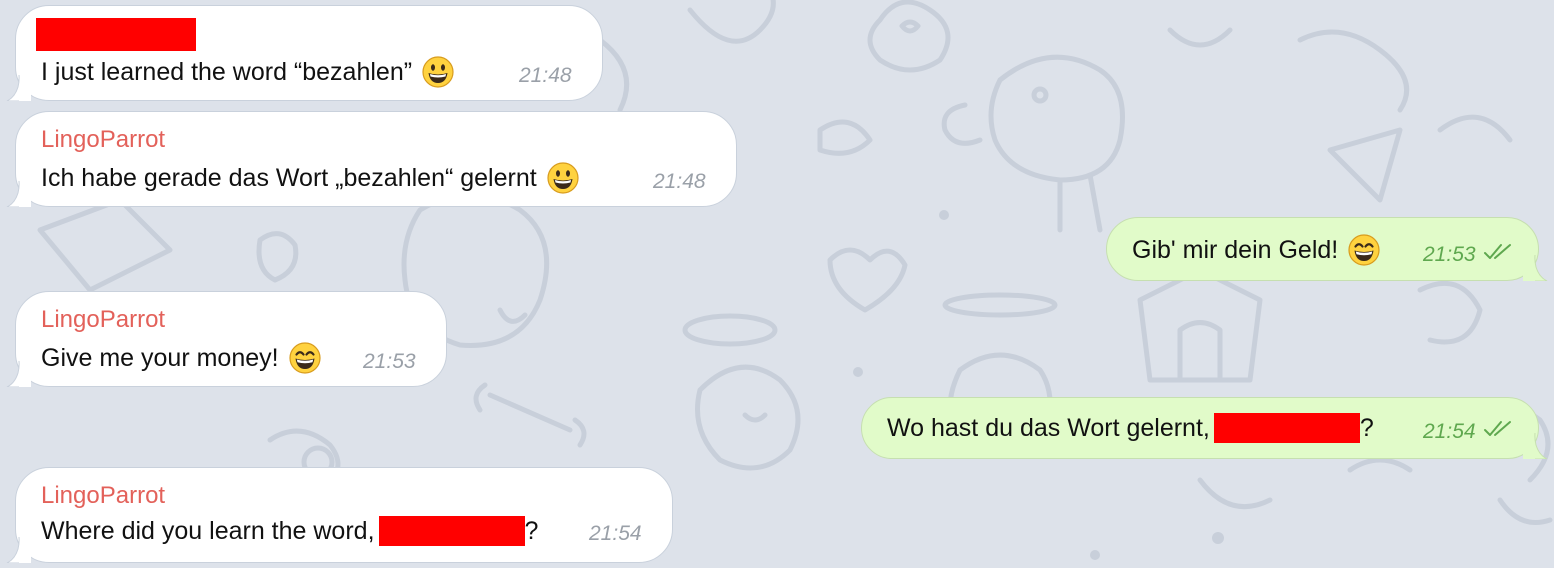 The image size is (1554, 568). I want to click on message-bubble-incoming: I just learned the word “bezahlen” 21:48, so click(309, 53).